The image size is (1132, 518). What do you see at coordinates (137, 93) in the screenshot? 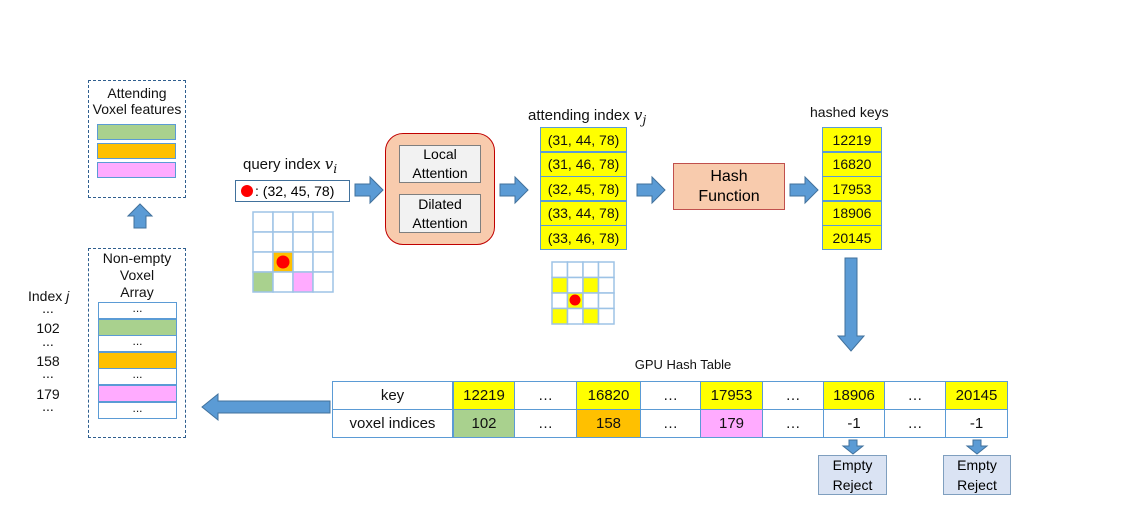
I see `features-title-1: Attending` at bounding box center [137, 93].